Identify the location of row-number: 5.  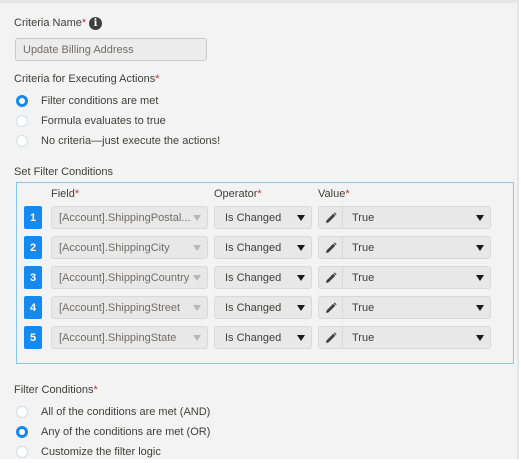
(33, 337).